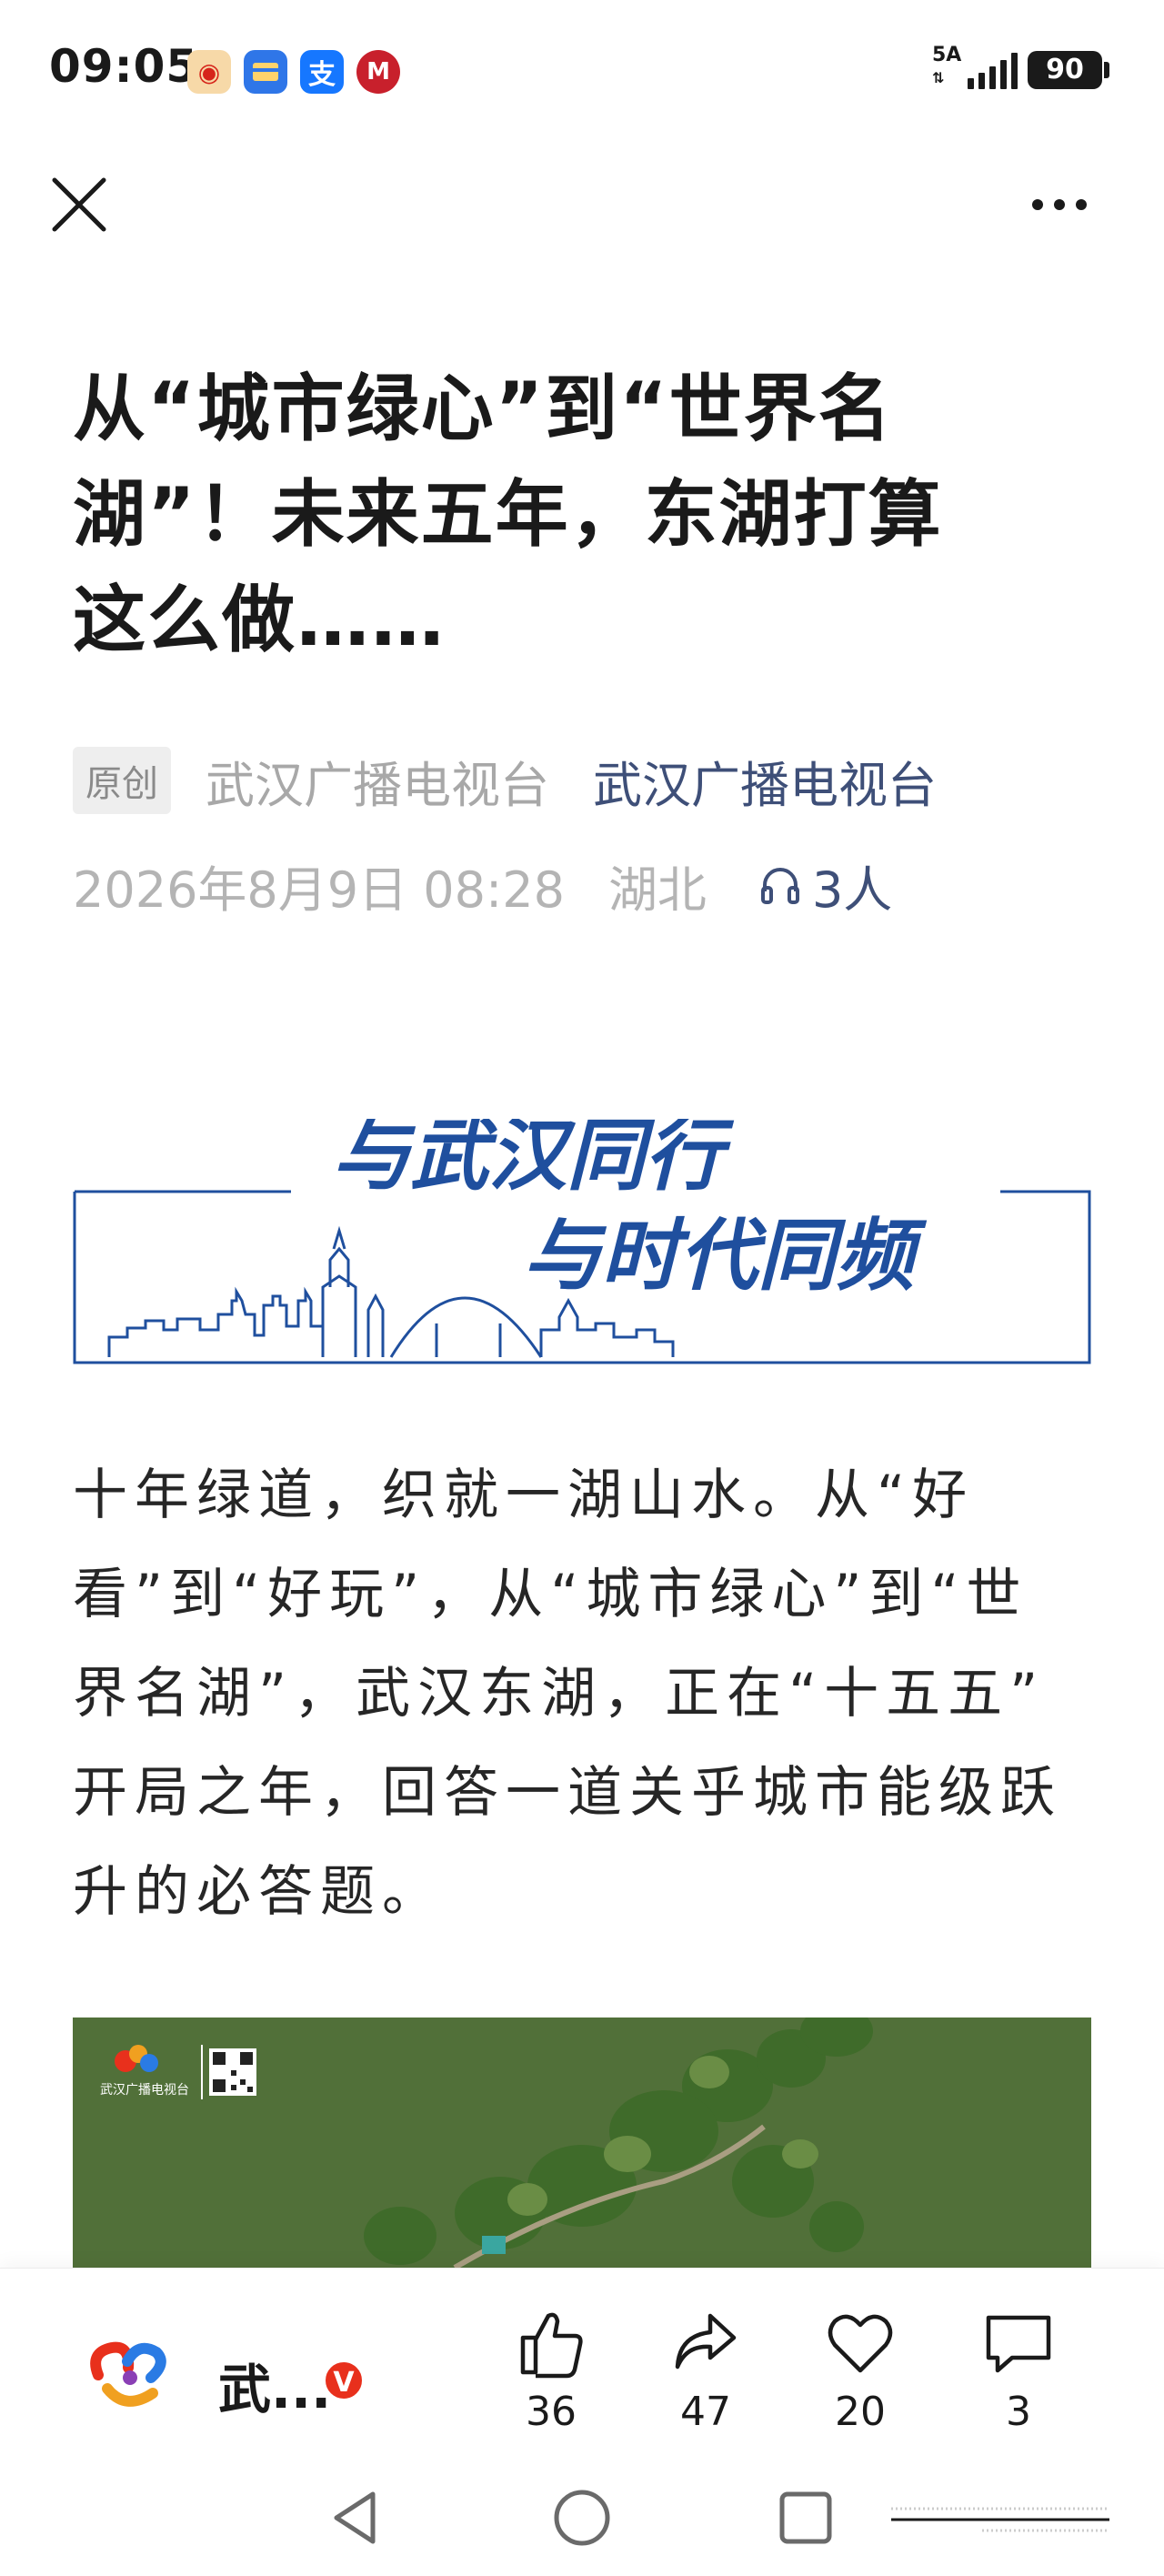 This screenshot has width=1164, height=2576. I want to click on like-button: 36, so click(551, 2370).